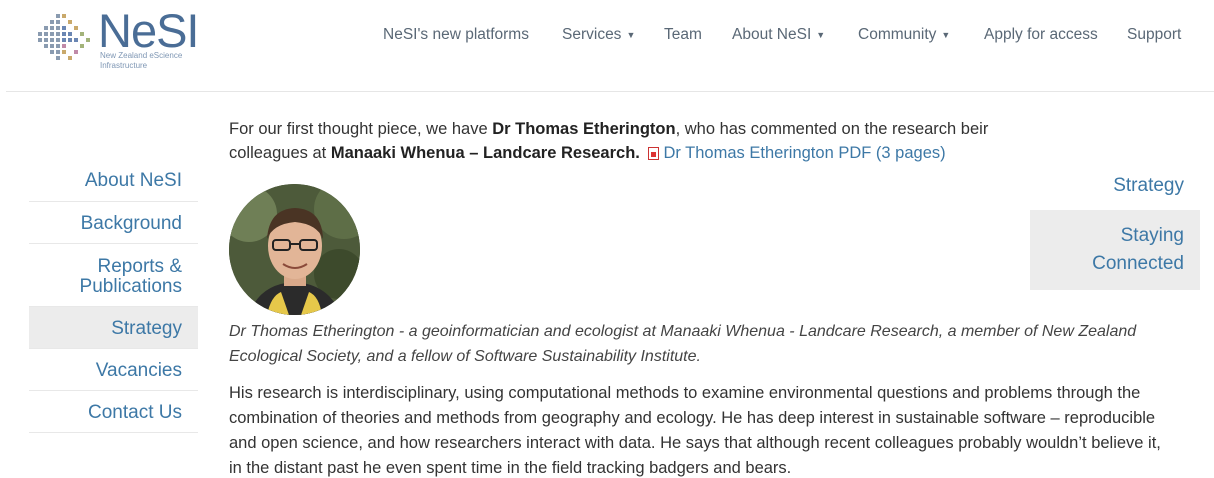 This screenshot has height=478, width=1214. I want to click on logo-subtitle: New Zealand eScience Infrastructure, so click(155, 61).